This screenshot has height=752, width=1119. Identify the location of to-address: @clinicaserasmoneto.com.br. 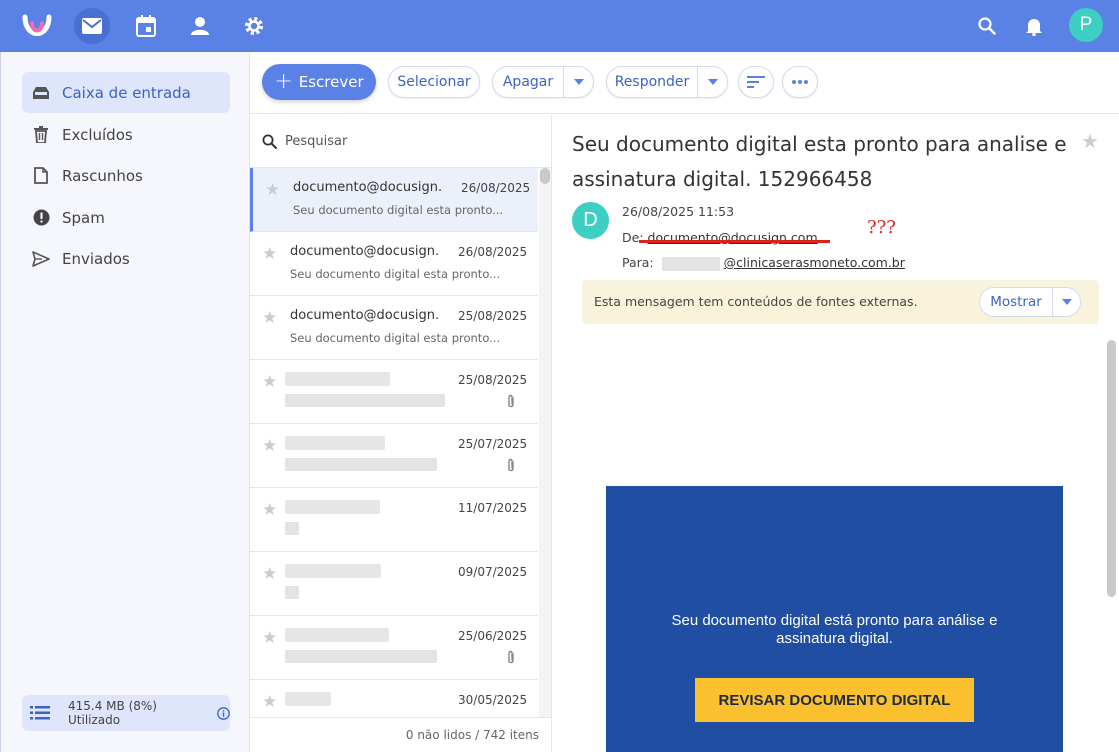
(814, 262).